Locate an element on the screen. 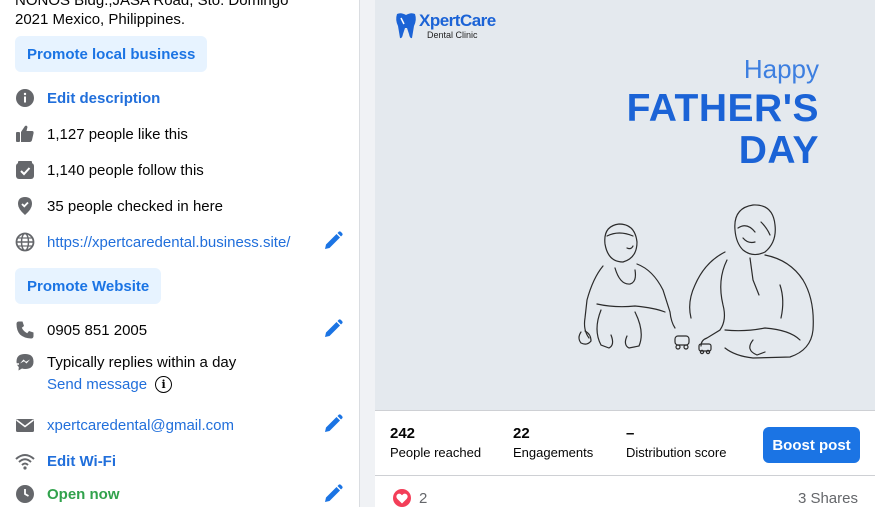 The image size is (875, 507). promote-local-business-button: Promote local business is located at coordinates (111, 54).